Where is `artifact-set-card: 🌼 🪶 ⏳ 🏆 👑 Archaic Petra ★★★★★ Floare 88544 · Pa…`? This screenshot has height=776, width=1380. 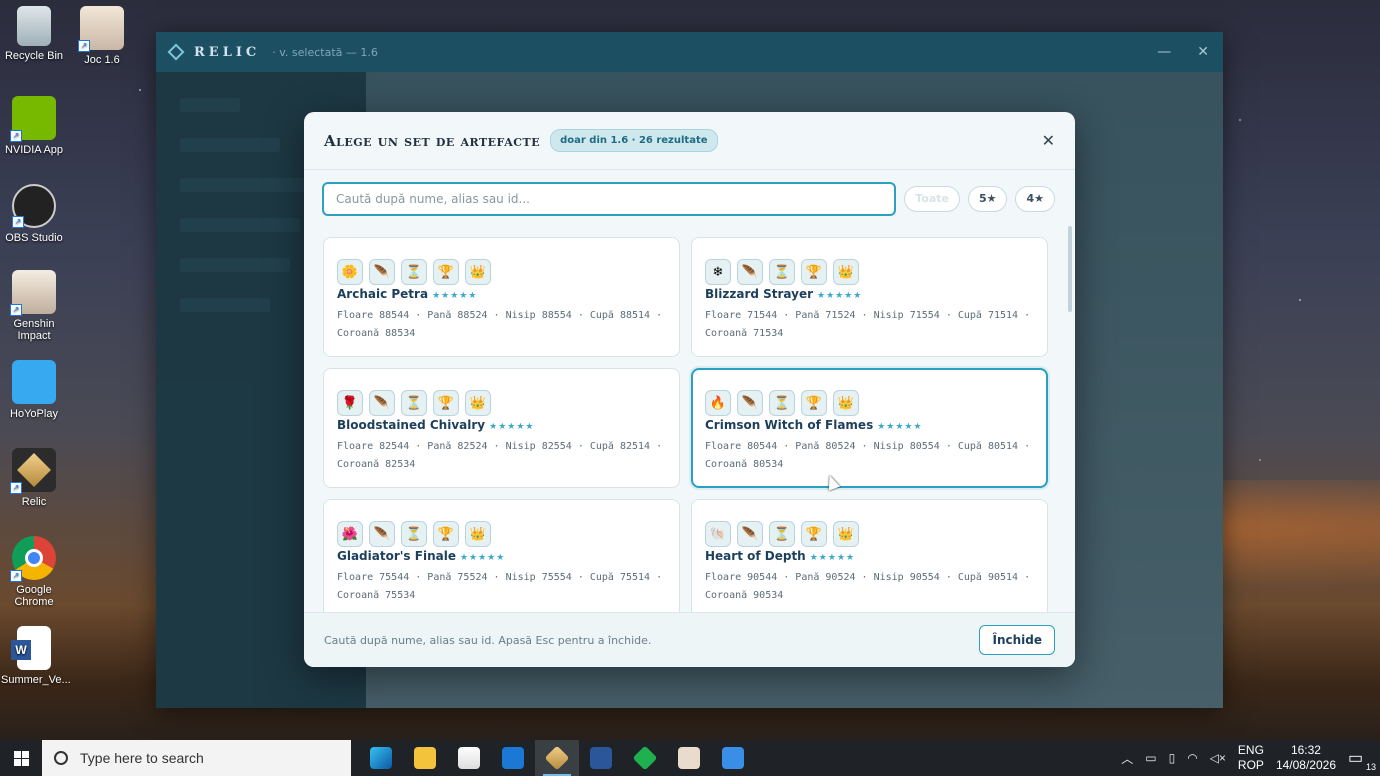 artifact-set-card: 🌼 🪶 ⏳ 🏆 👑 Archaic Petra ★★★★★ Floare 88544 · Pa… is located at coordinates (501, 297).